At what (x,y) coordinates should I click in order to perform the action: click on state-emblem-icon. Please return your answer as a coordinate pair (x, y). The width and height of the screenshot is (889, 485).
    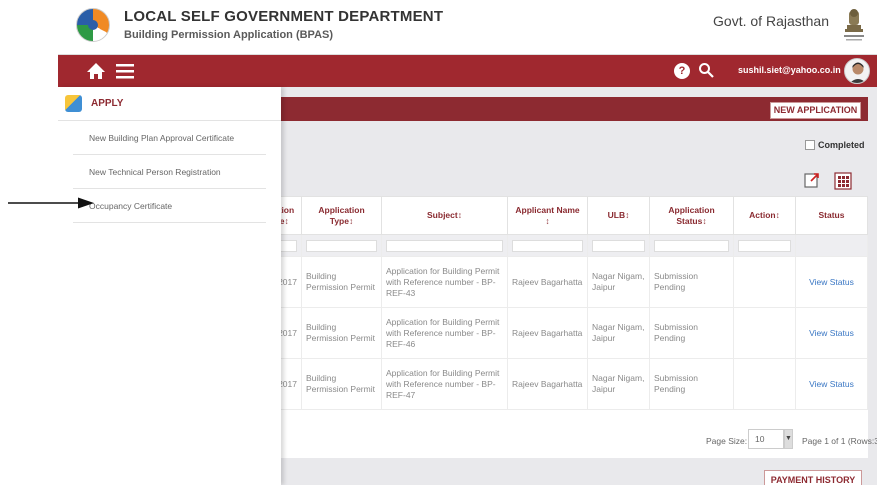
    Looking at the image, I should click on (854, 25).